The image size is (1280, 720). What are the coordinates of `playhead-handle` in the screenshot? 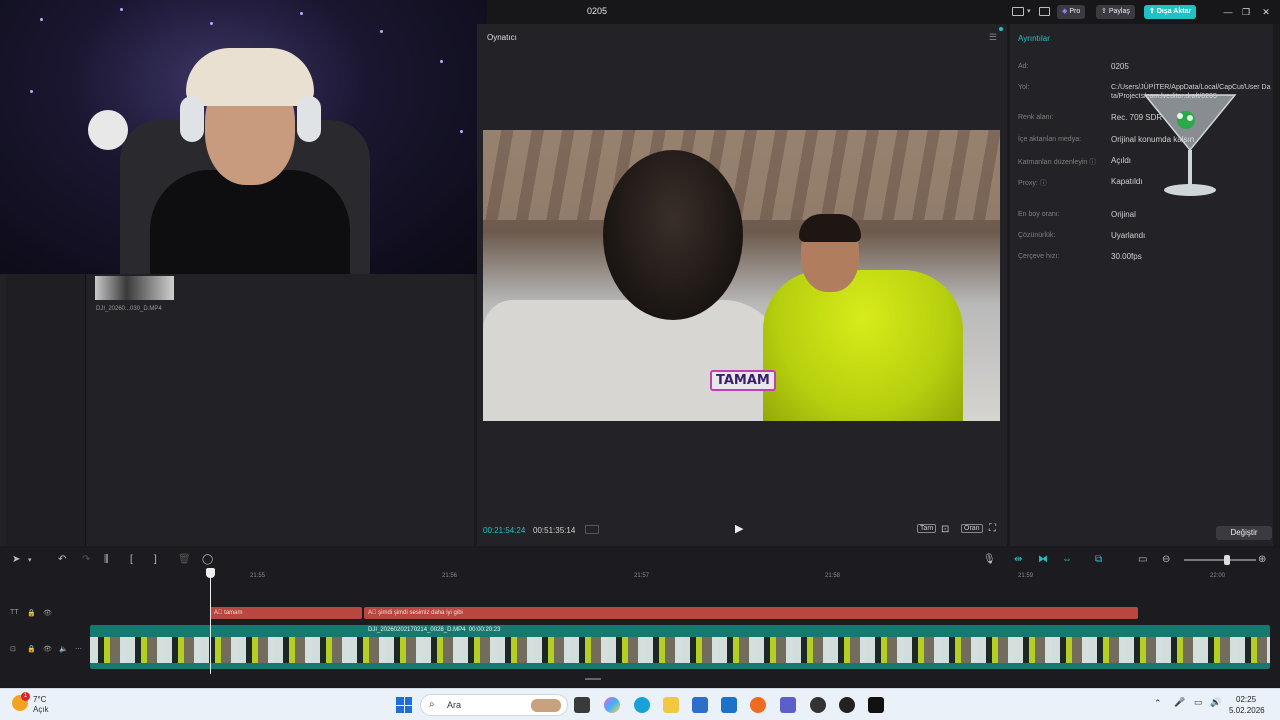 It's located at (210, 573).